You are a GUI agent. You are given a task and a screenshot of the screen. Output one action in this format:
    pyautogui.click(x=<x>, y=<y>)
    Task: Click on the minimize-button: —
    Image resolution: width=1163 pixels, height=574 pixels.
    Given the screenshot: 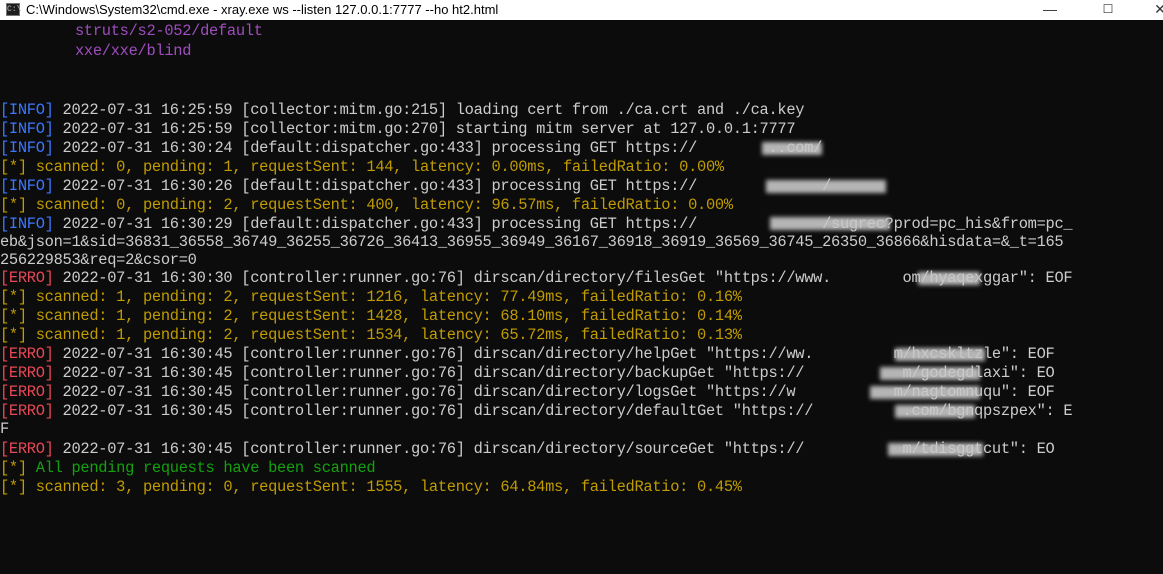 What is the action you would take?
    pyautogui.click(x=1050, y=10)
    